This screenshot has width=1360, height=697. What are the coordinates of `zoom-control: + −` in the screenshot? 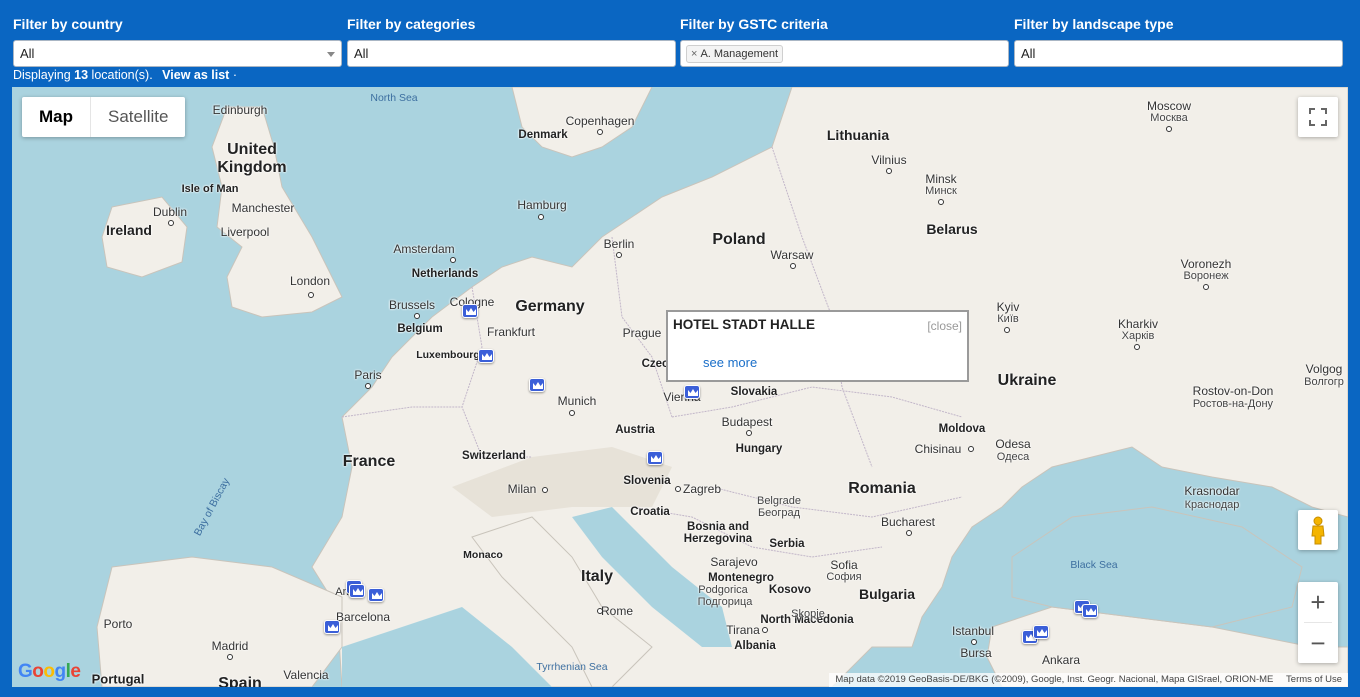 It's located at (1318, 622).